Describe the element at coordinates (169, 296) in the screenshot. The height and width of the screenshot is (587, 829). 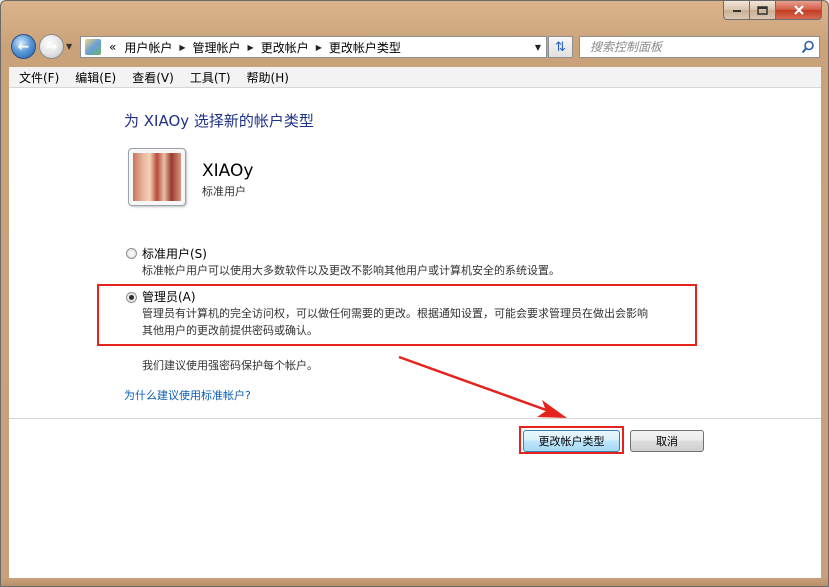
I see `option-administrator-label: 管理员(A)` at that location.